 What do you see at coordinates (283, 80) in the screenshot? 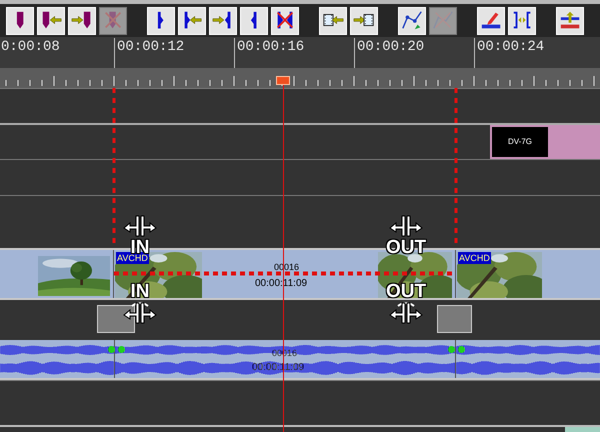
I see `playhead-handle` at bounding box center [283, 80].